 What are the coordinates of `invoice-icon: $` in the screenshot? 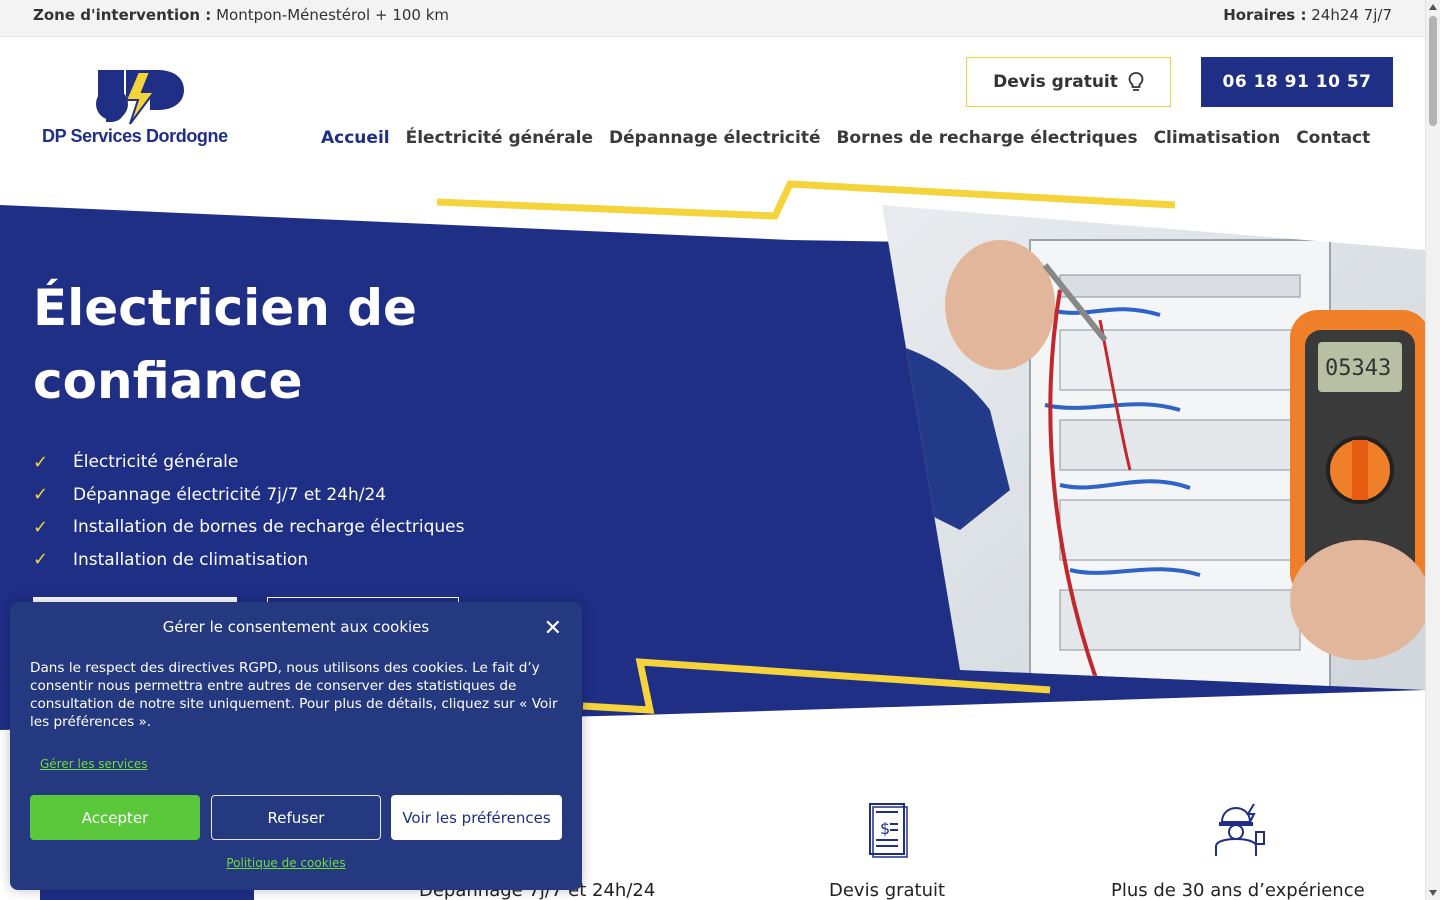 It's located at (888, 830).